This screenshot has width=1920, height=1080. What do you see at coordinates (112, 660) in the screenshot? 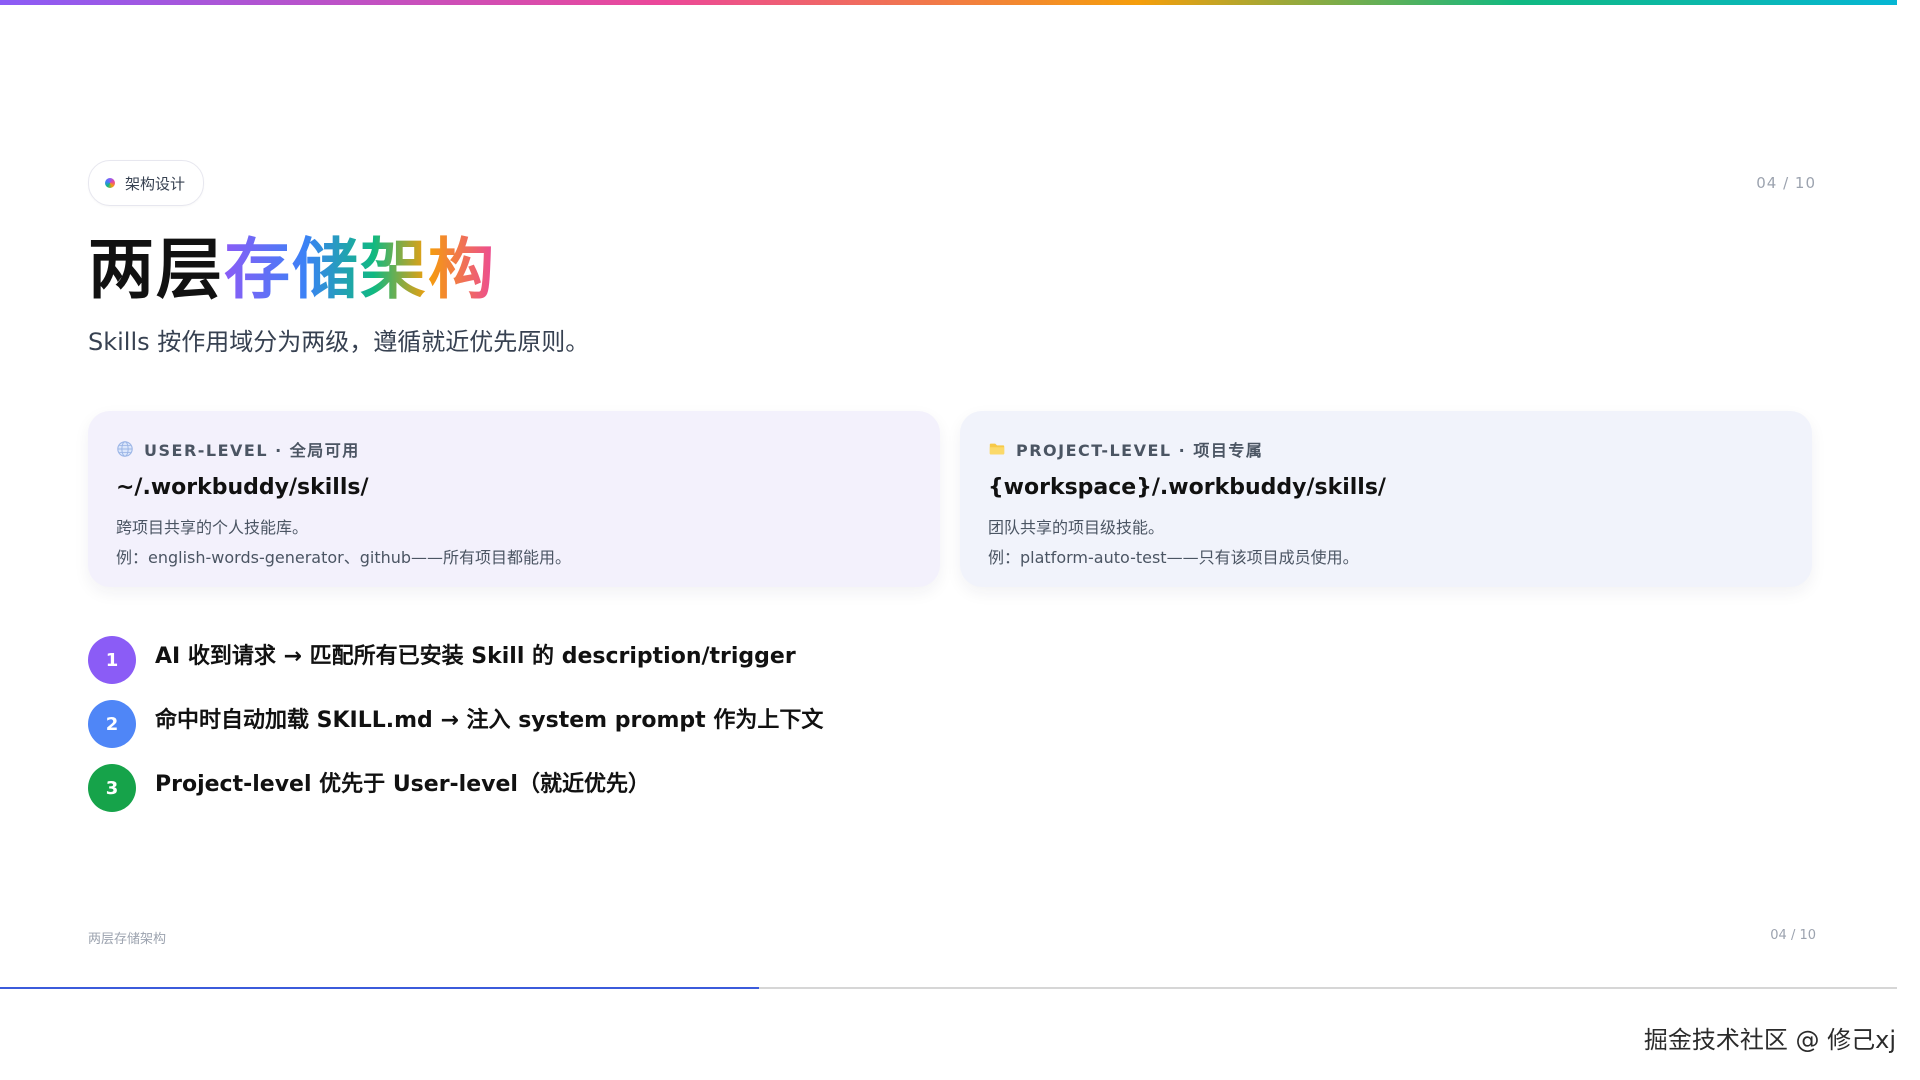
I see `step-number-badge: 1` at bounding box center [112, 660].